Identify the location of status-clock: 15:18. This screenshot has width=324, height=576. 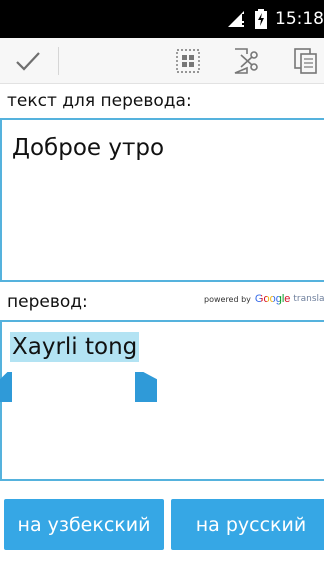
(299, 19).